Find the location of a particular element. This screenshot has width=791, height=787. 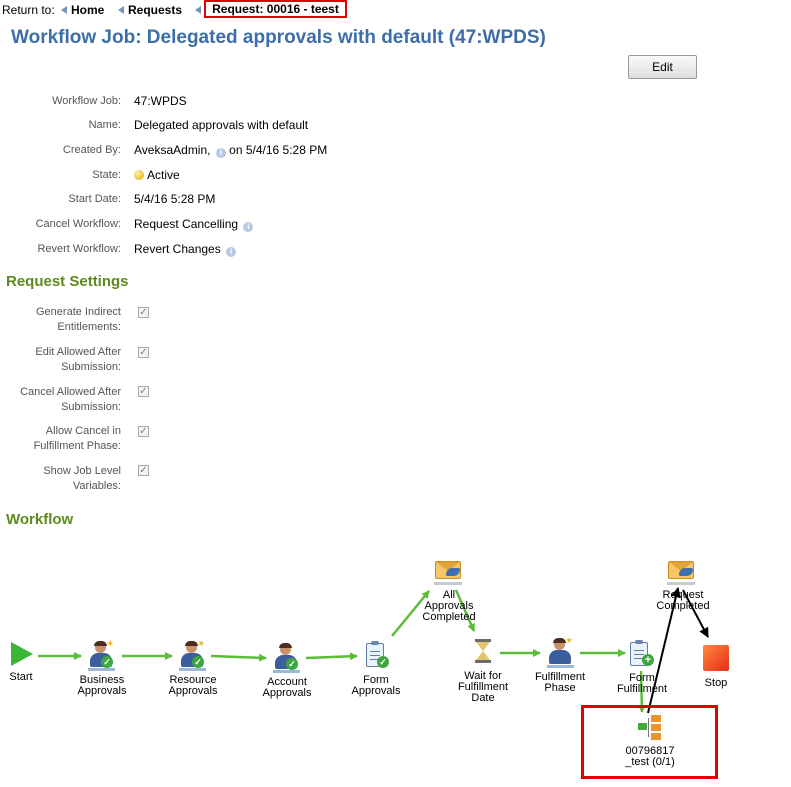

breadcrumb-requests-link: Requests is located at coordinates (150, 10).